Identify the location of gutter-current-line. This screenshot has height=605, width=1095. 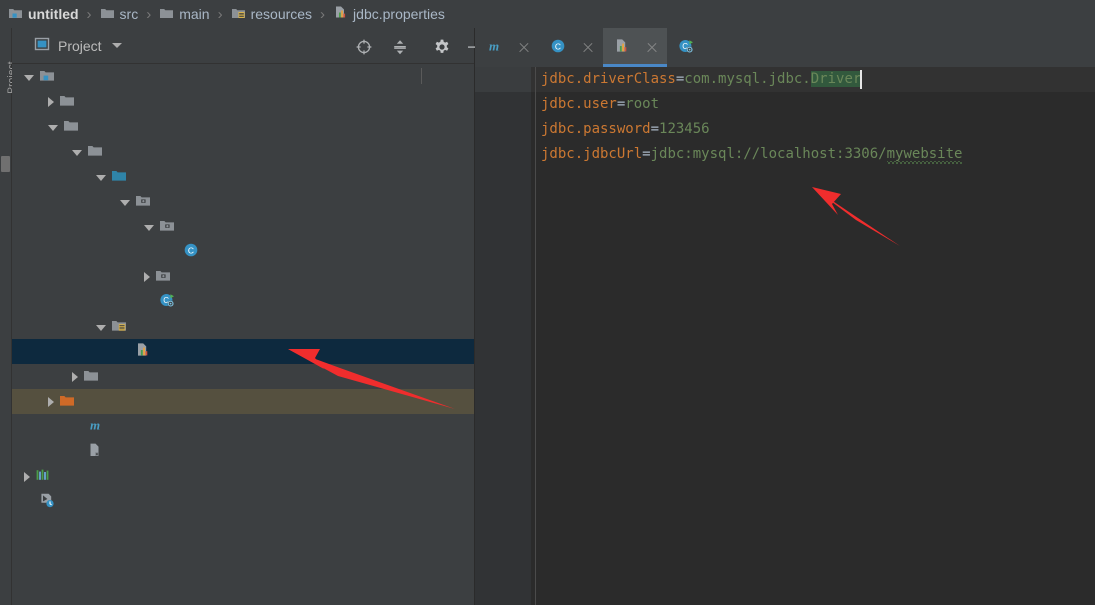
(503, 79).